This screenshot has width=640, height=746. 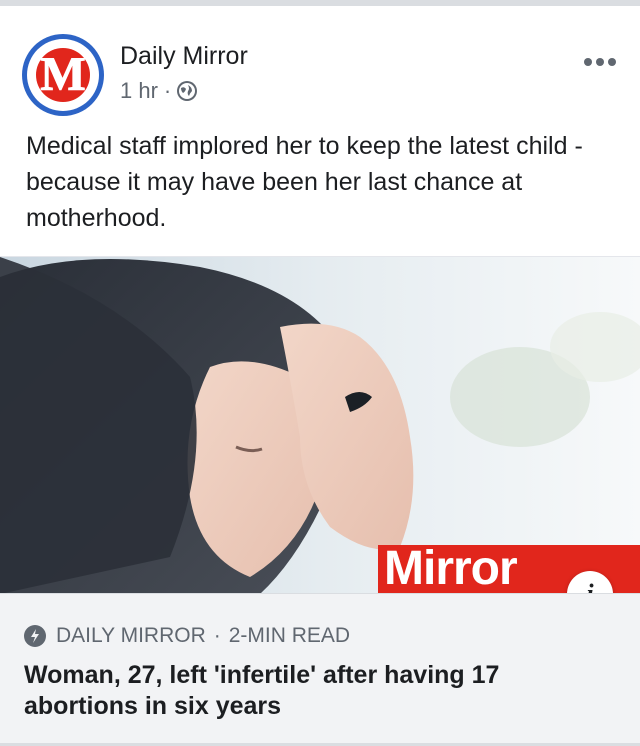 I want to click on avatar-letter: M, so click(x=63, y=74).